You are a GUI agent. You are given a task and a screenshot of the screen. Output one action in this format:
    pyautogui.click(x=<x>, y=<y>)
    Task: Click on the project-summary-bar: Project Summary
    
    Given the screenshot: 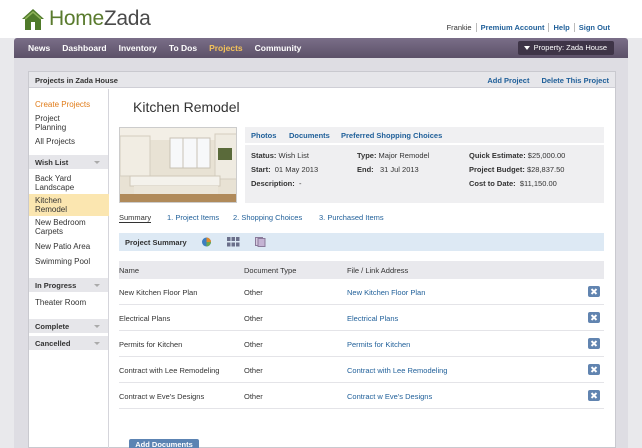 What is the action you would take?
    pyautogui.click(x=361, y=242)
    